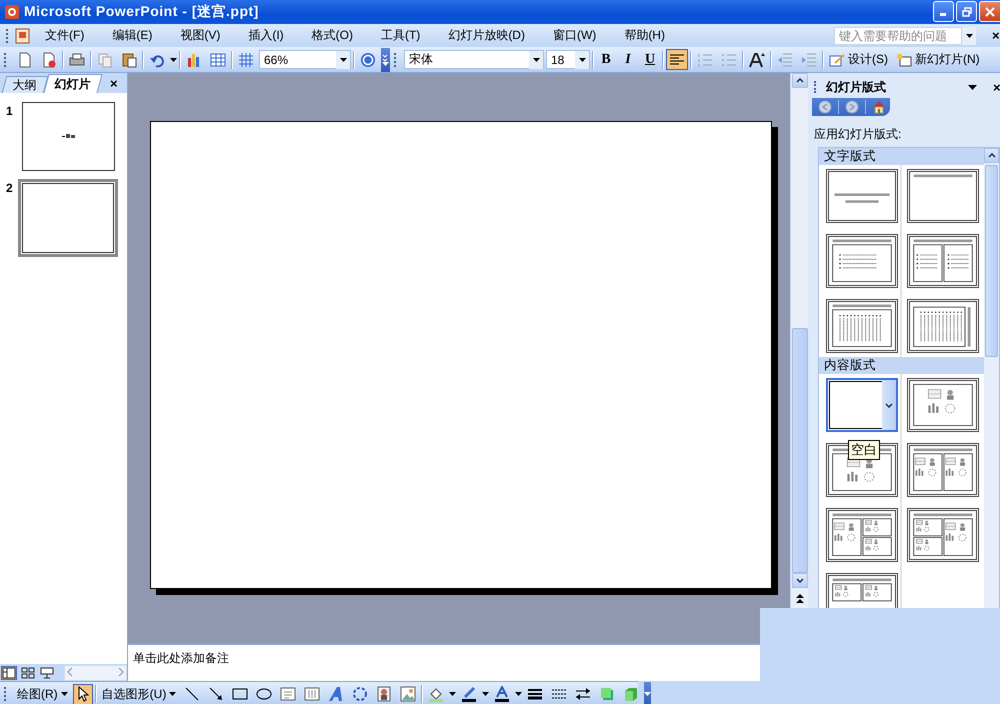 This screenshot has height=704, width=1000. Describe the element at coordinates (898, 35) in the screenshot. I see `help-search-field: 键入需要帮助的问题` at that location.